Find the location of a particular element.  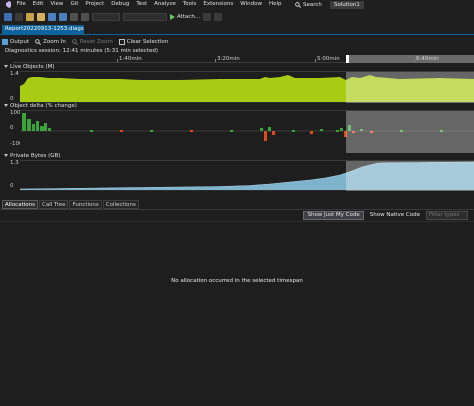

toolbar-extra-icon is located at coordinates (207, 17).